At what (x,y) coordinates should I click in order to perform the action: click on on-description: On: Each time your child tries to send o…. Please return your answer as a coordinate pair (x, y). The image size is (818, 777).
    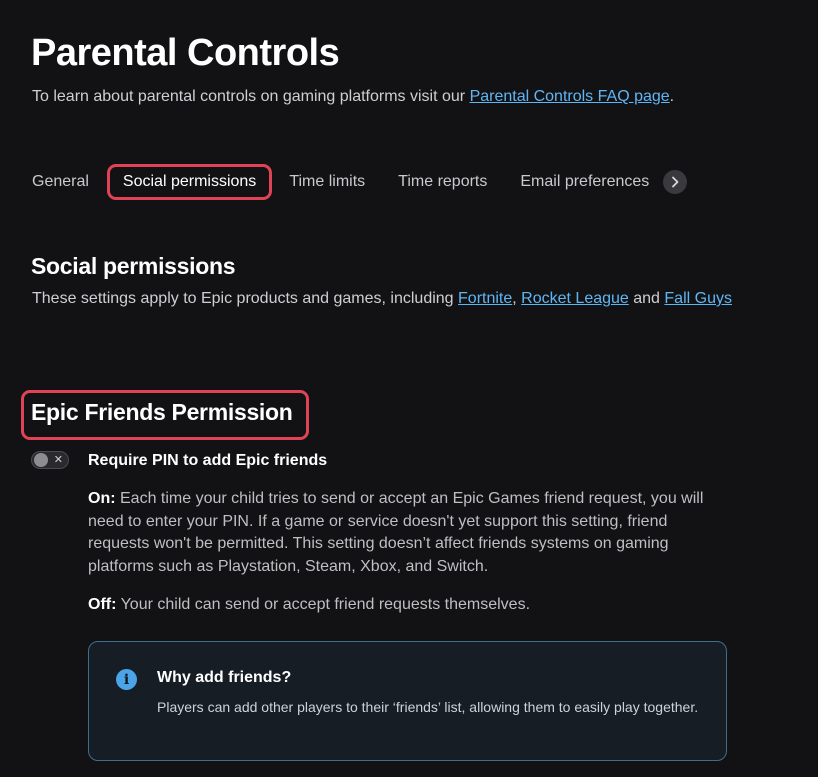
    Looking at the image, I should click on (408, 533).